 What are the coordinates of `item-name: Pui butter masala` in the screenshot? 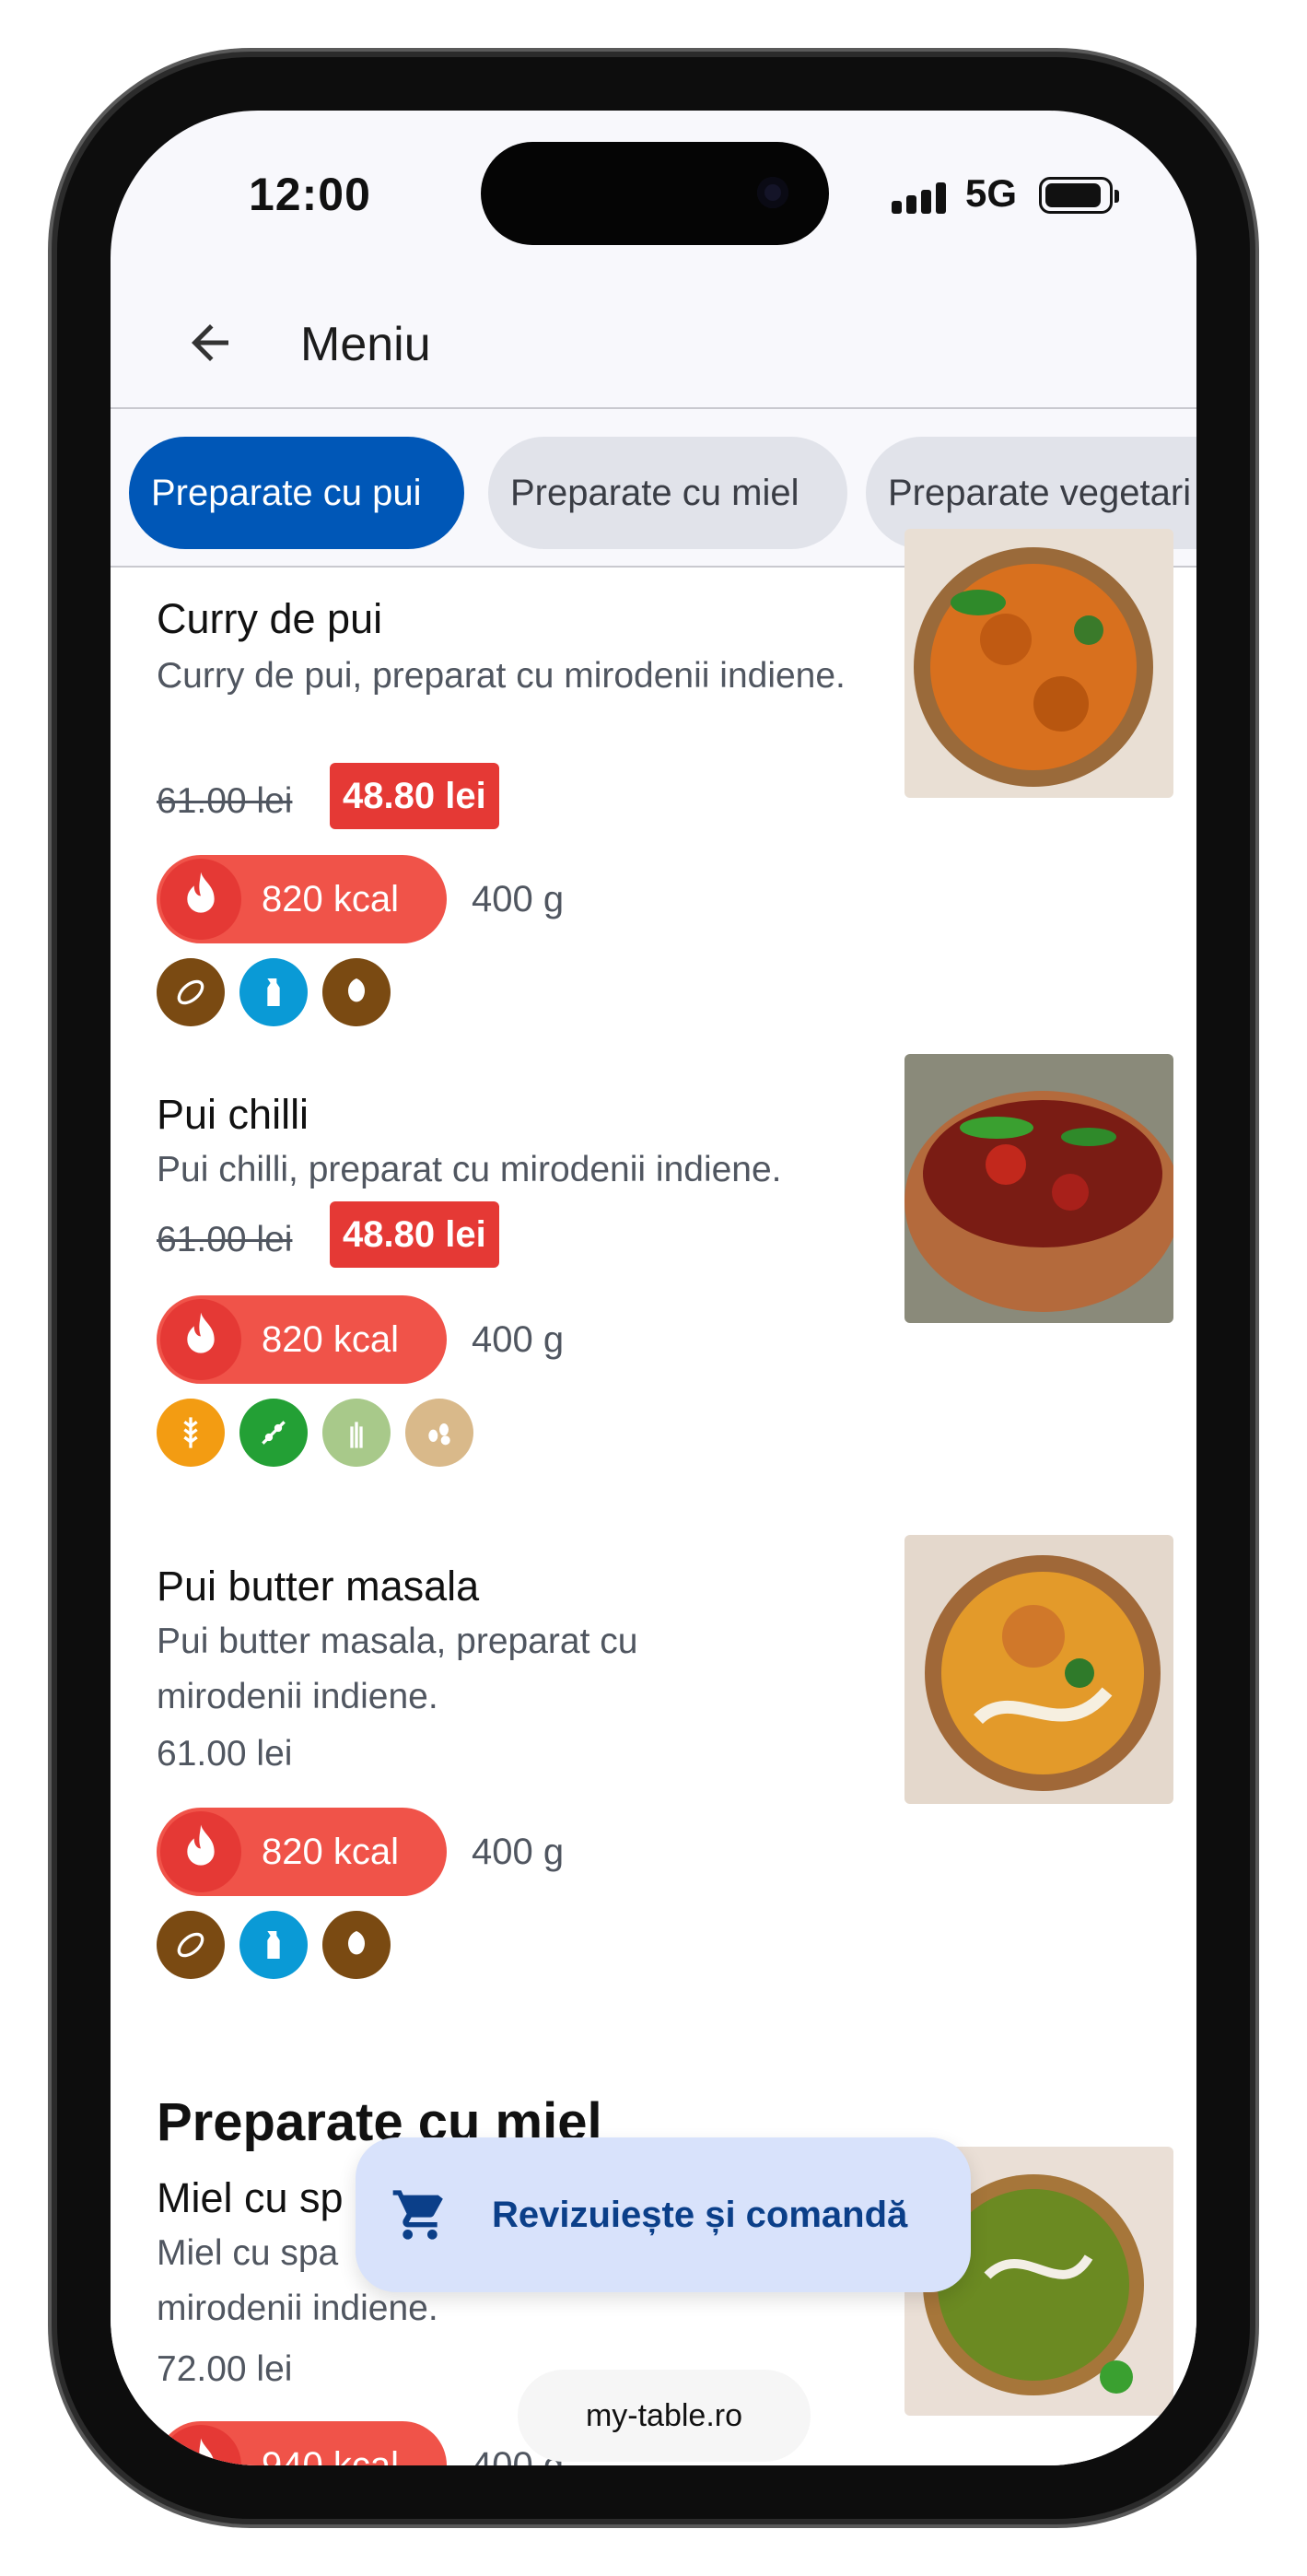 It's located at (318, 1586).